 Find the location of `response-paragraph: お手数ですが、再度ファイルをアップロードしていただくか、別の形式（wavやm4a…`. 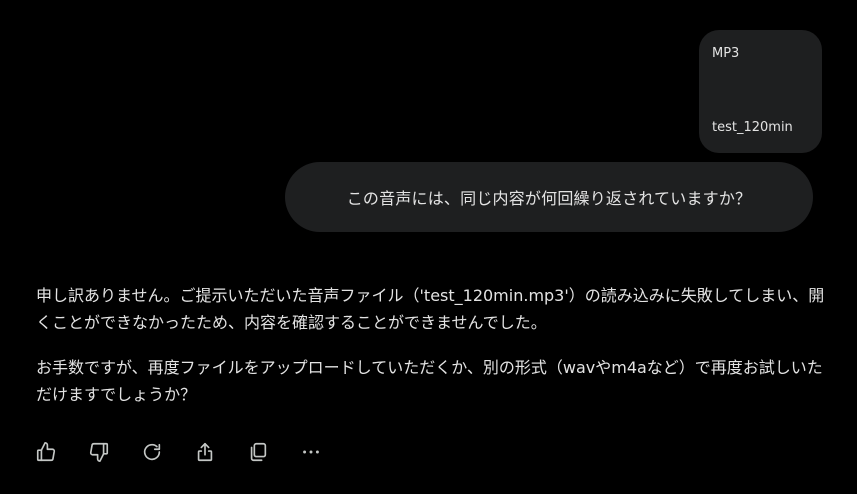

response-paragraph: お手数ですが、再度ファイルをアップロードしていただくか、別の形式（wavやm4a… is located at coordinates (429, 381).